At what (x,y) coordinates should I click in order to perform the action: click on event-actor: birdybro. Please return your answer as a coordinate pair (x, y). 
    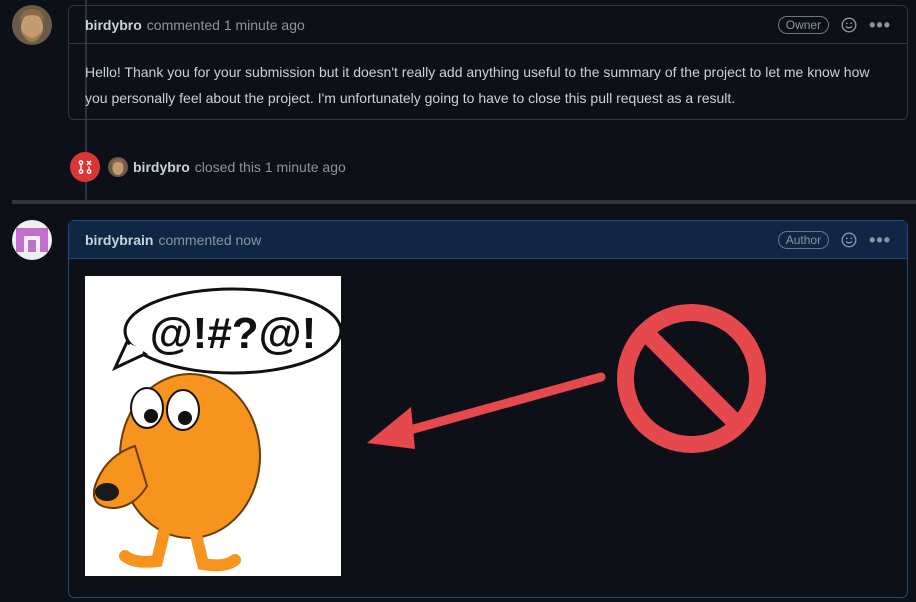
    Looking at the image, I should click on (161, 167).